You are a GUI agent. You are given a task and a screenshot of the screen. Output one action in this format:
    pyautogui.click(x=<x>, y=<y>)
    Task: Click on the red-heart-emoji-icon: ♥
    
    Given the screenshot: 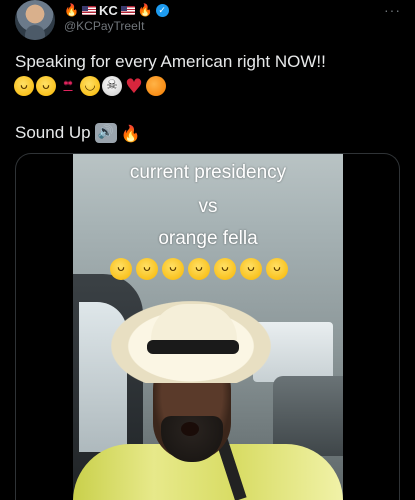 What is the action you would take?
    pyautogui.click(x=134, y=86)
    